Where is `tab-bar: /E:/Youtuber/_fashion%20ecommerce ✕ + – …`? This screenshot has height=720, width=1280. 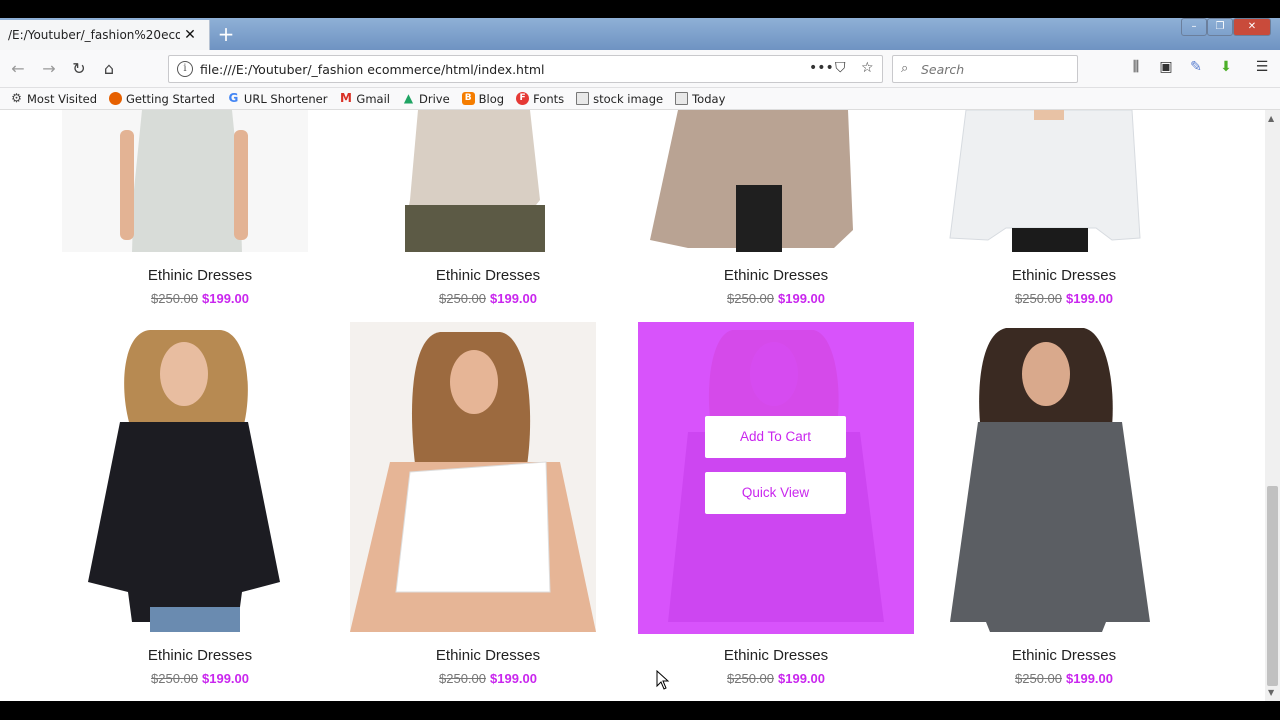 tab-bar: /E:/Youtuber/_fashion%20ecommerce ✕ + – … is located at coordinates (640, 34).